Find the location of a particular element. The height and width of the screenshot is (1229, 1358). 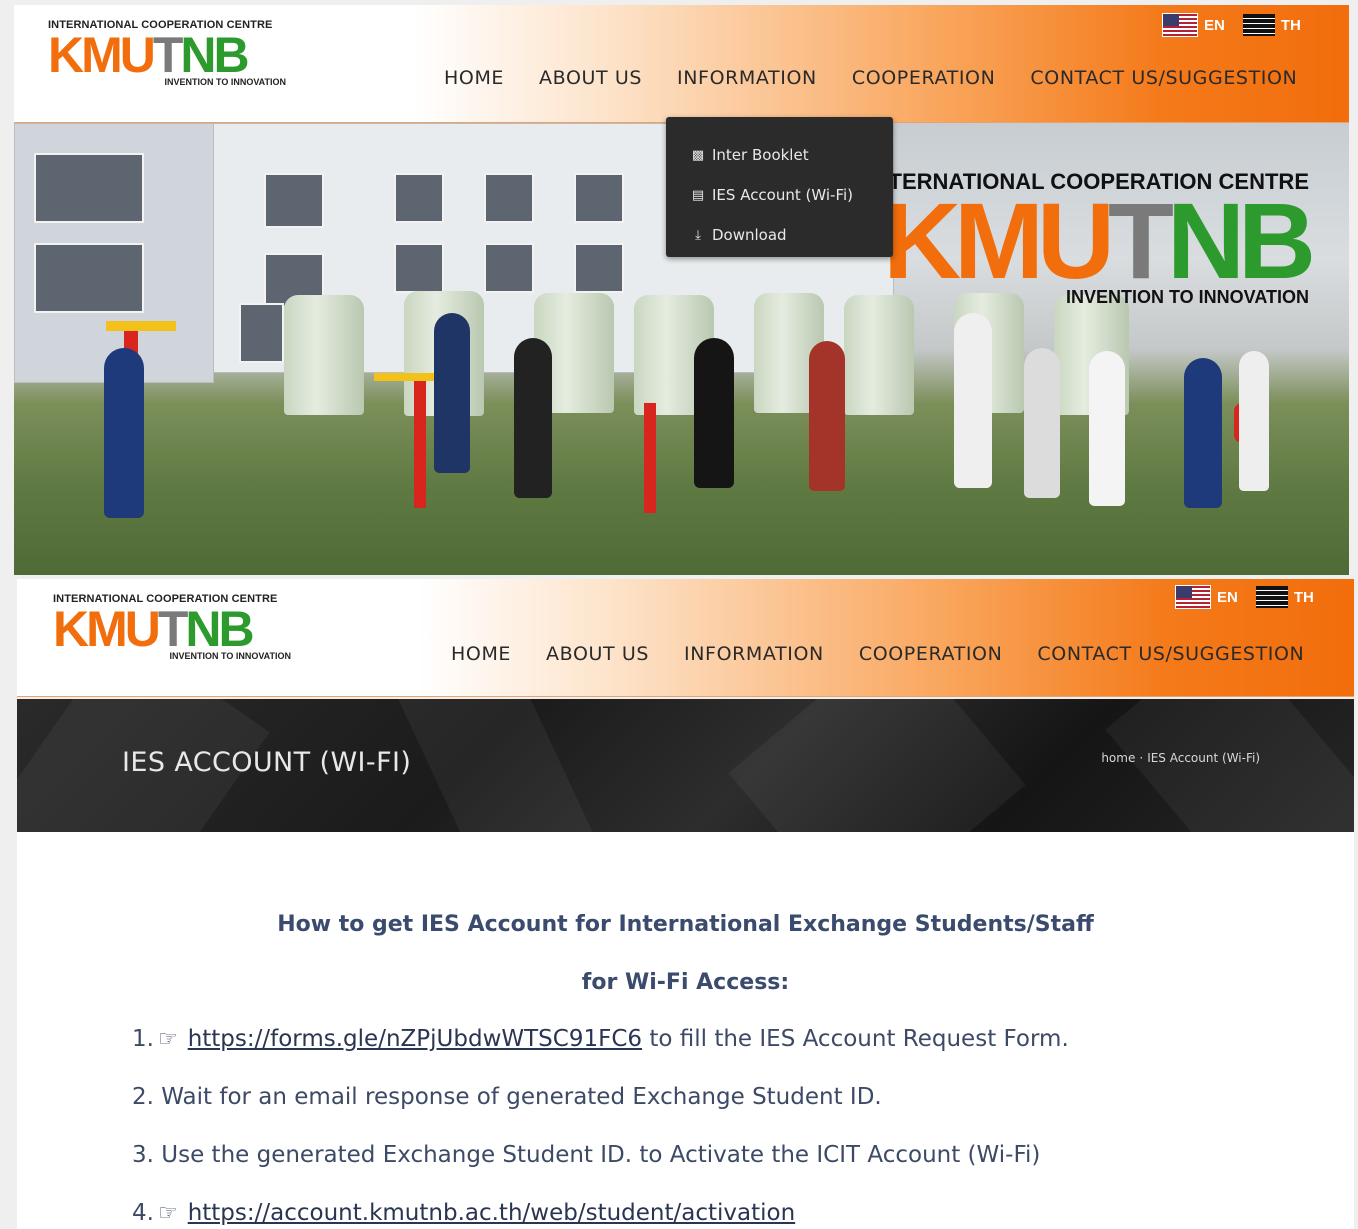

breadcrumb-current: IES Account (Wi-Fi) is located at coordinates (1203, 758).